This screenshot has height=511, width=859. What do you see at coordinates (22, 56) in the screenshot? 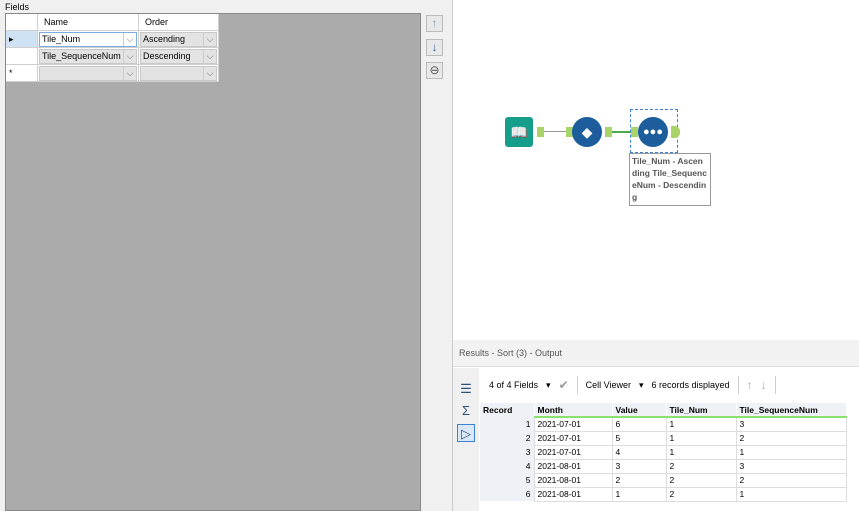
I see `row-marker` at bounding box center [22, 56].